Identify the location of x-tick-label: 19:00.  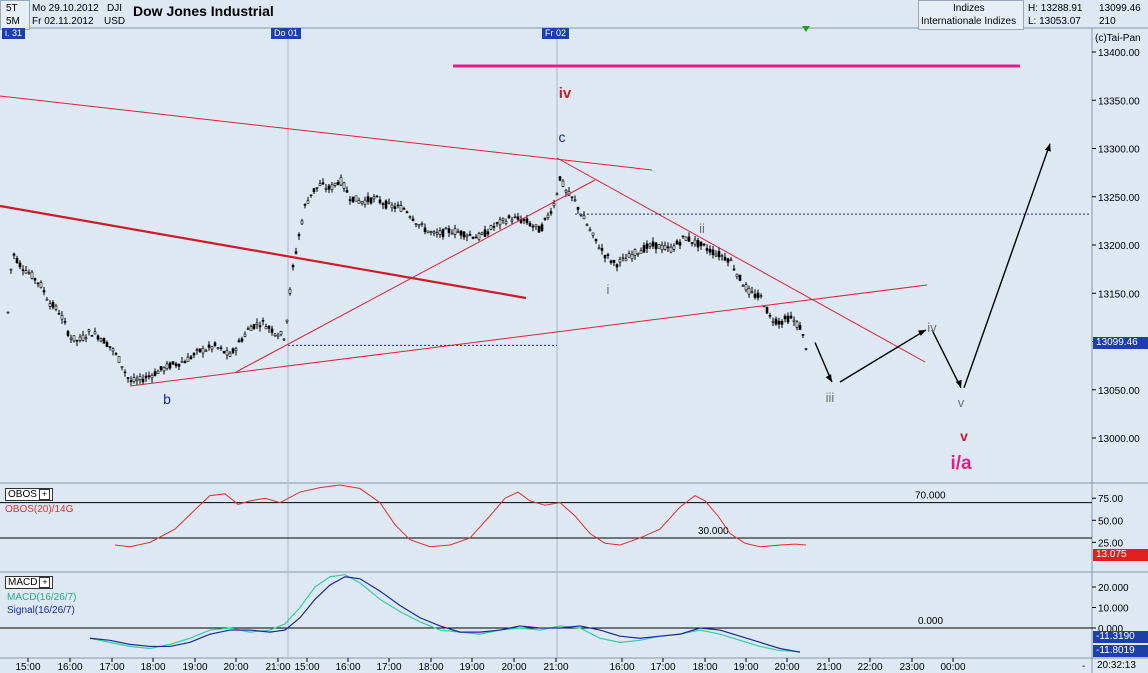
(471, 667).